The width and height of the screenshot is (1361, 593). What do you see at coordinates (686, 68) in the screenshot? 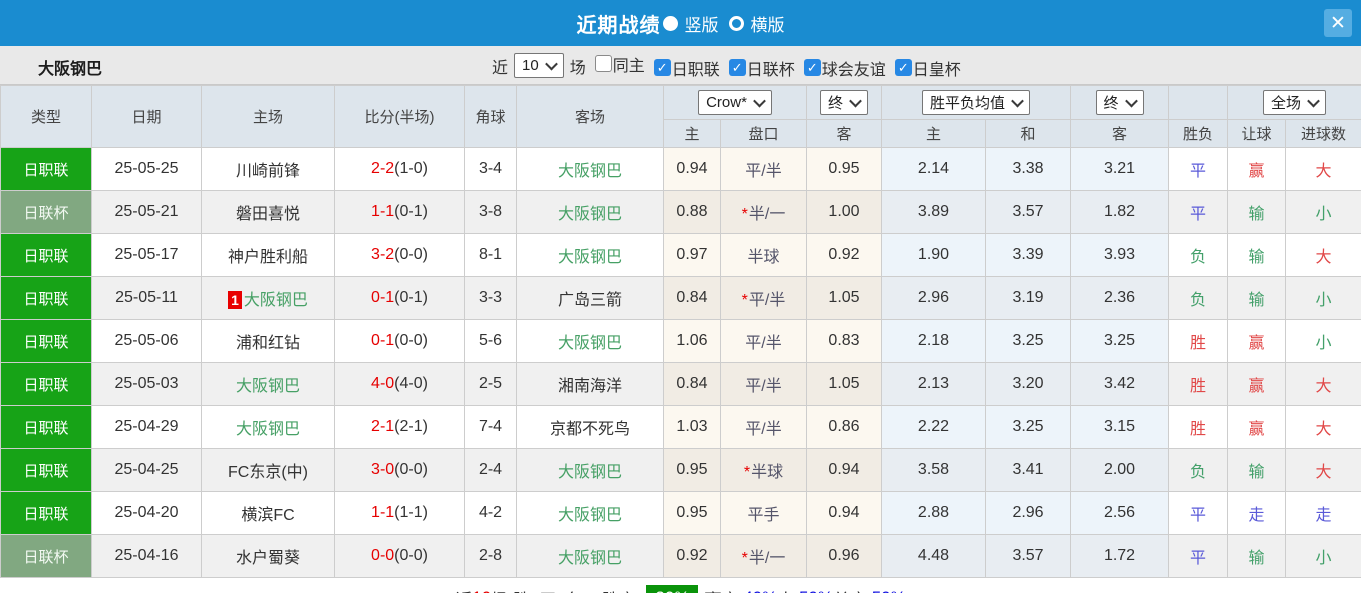
I see `filter-checkbox-日职联: ✓ 日职联` at bounding box center [686, 68].